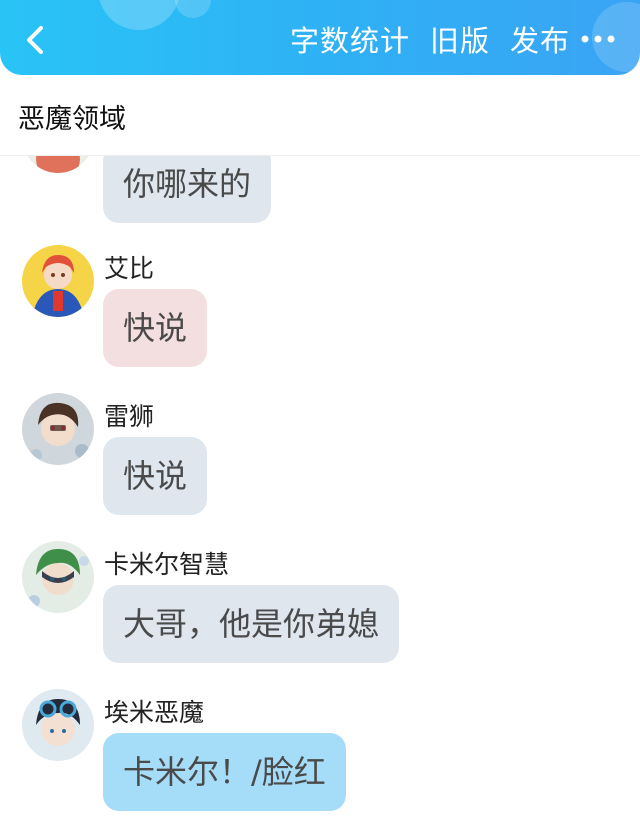 This screenshot has width=640, height=835. I want to click on back-button, so click(36, 40).